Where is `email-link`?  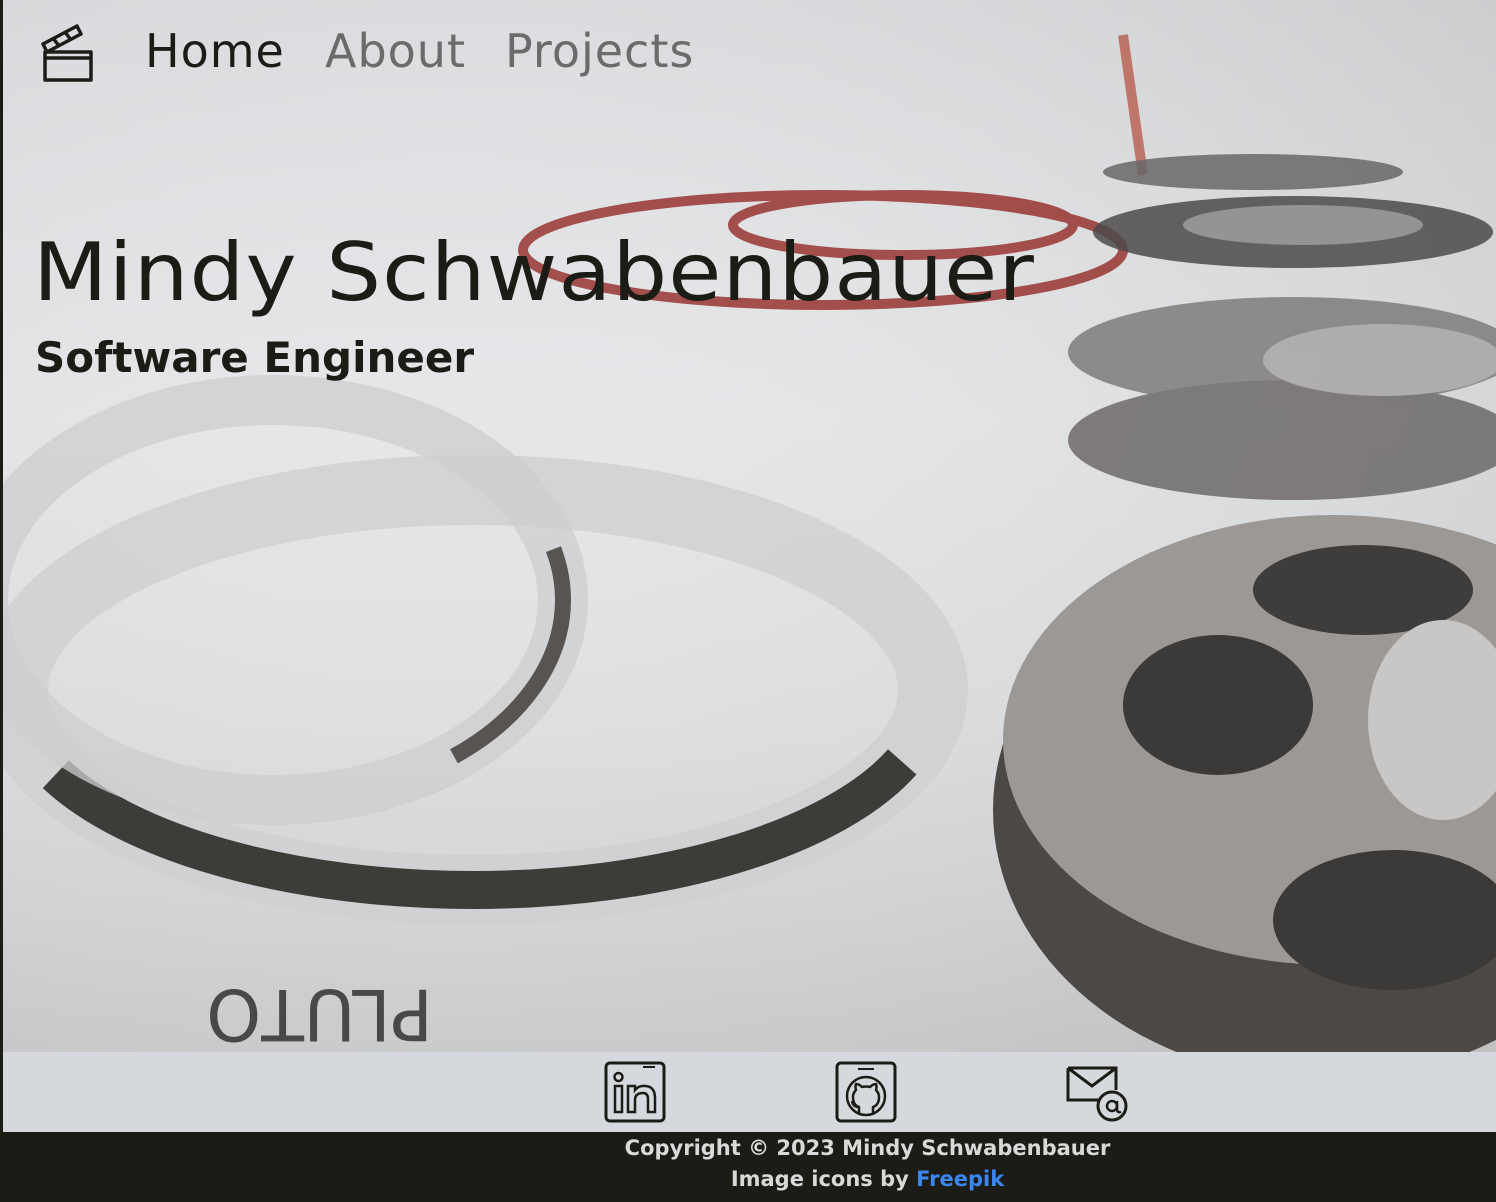 email-link is located at coordinates (1097, 1092).